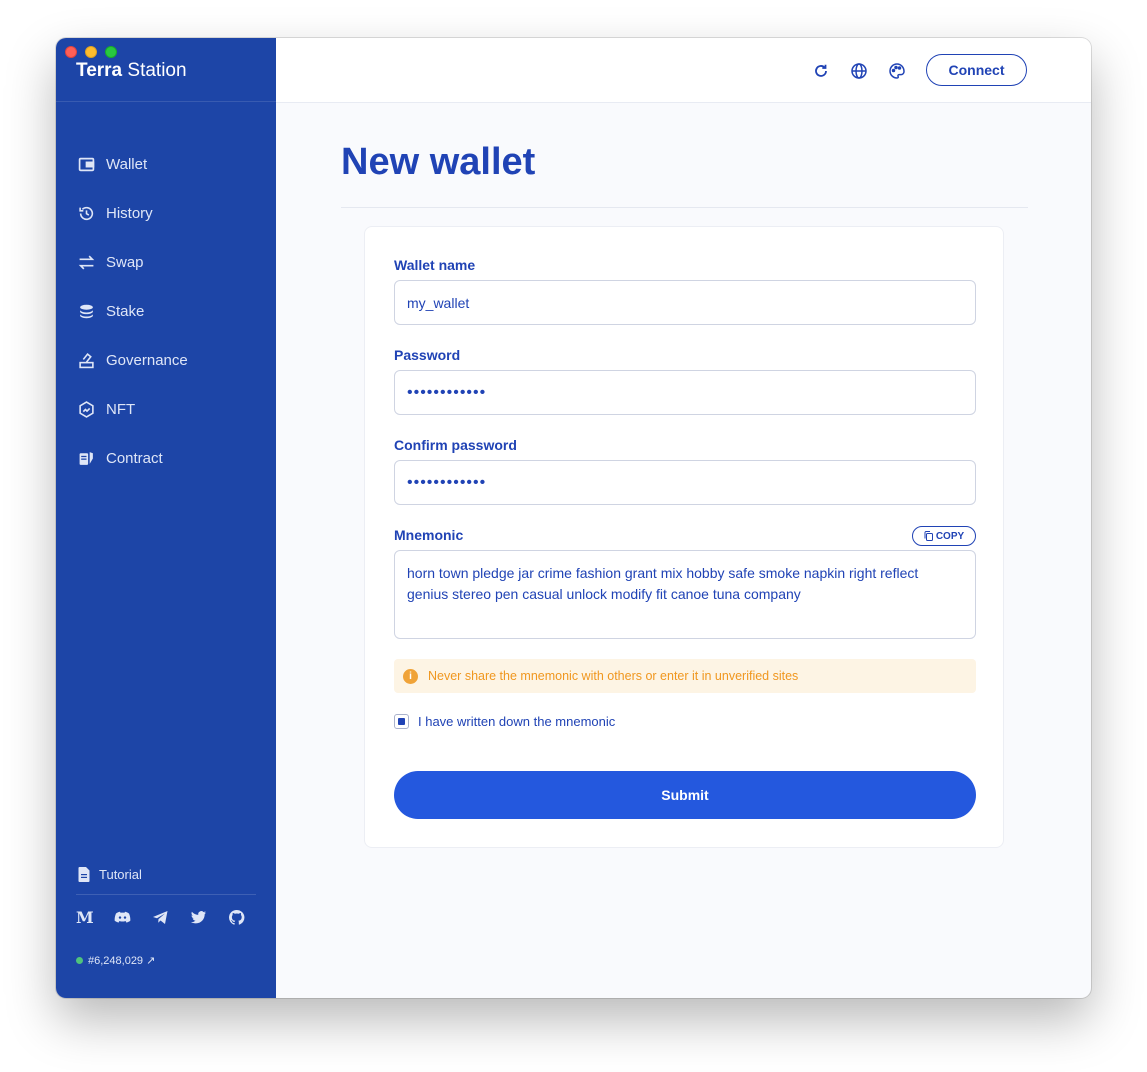 The image size is (1147, 1072). I want to click on block-height-link: #6,248,029 ↗, so click(115, 960).